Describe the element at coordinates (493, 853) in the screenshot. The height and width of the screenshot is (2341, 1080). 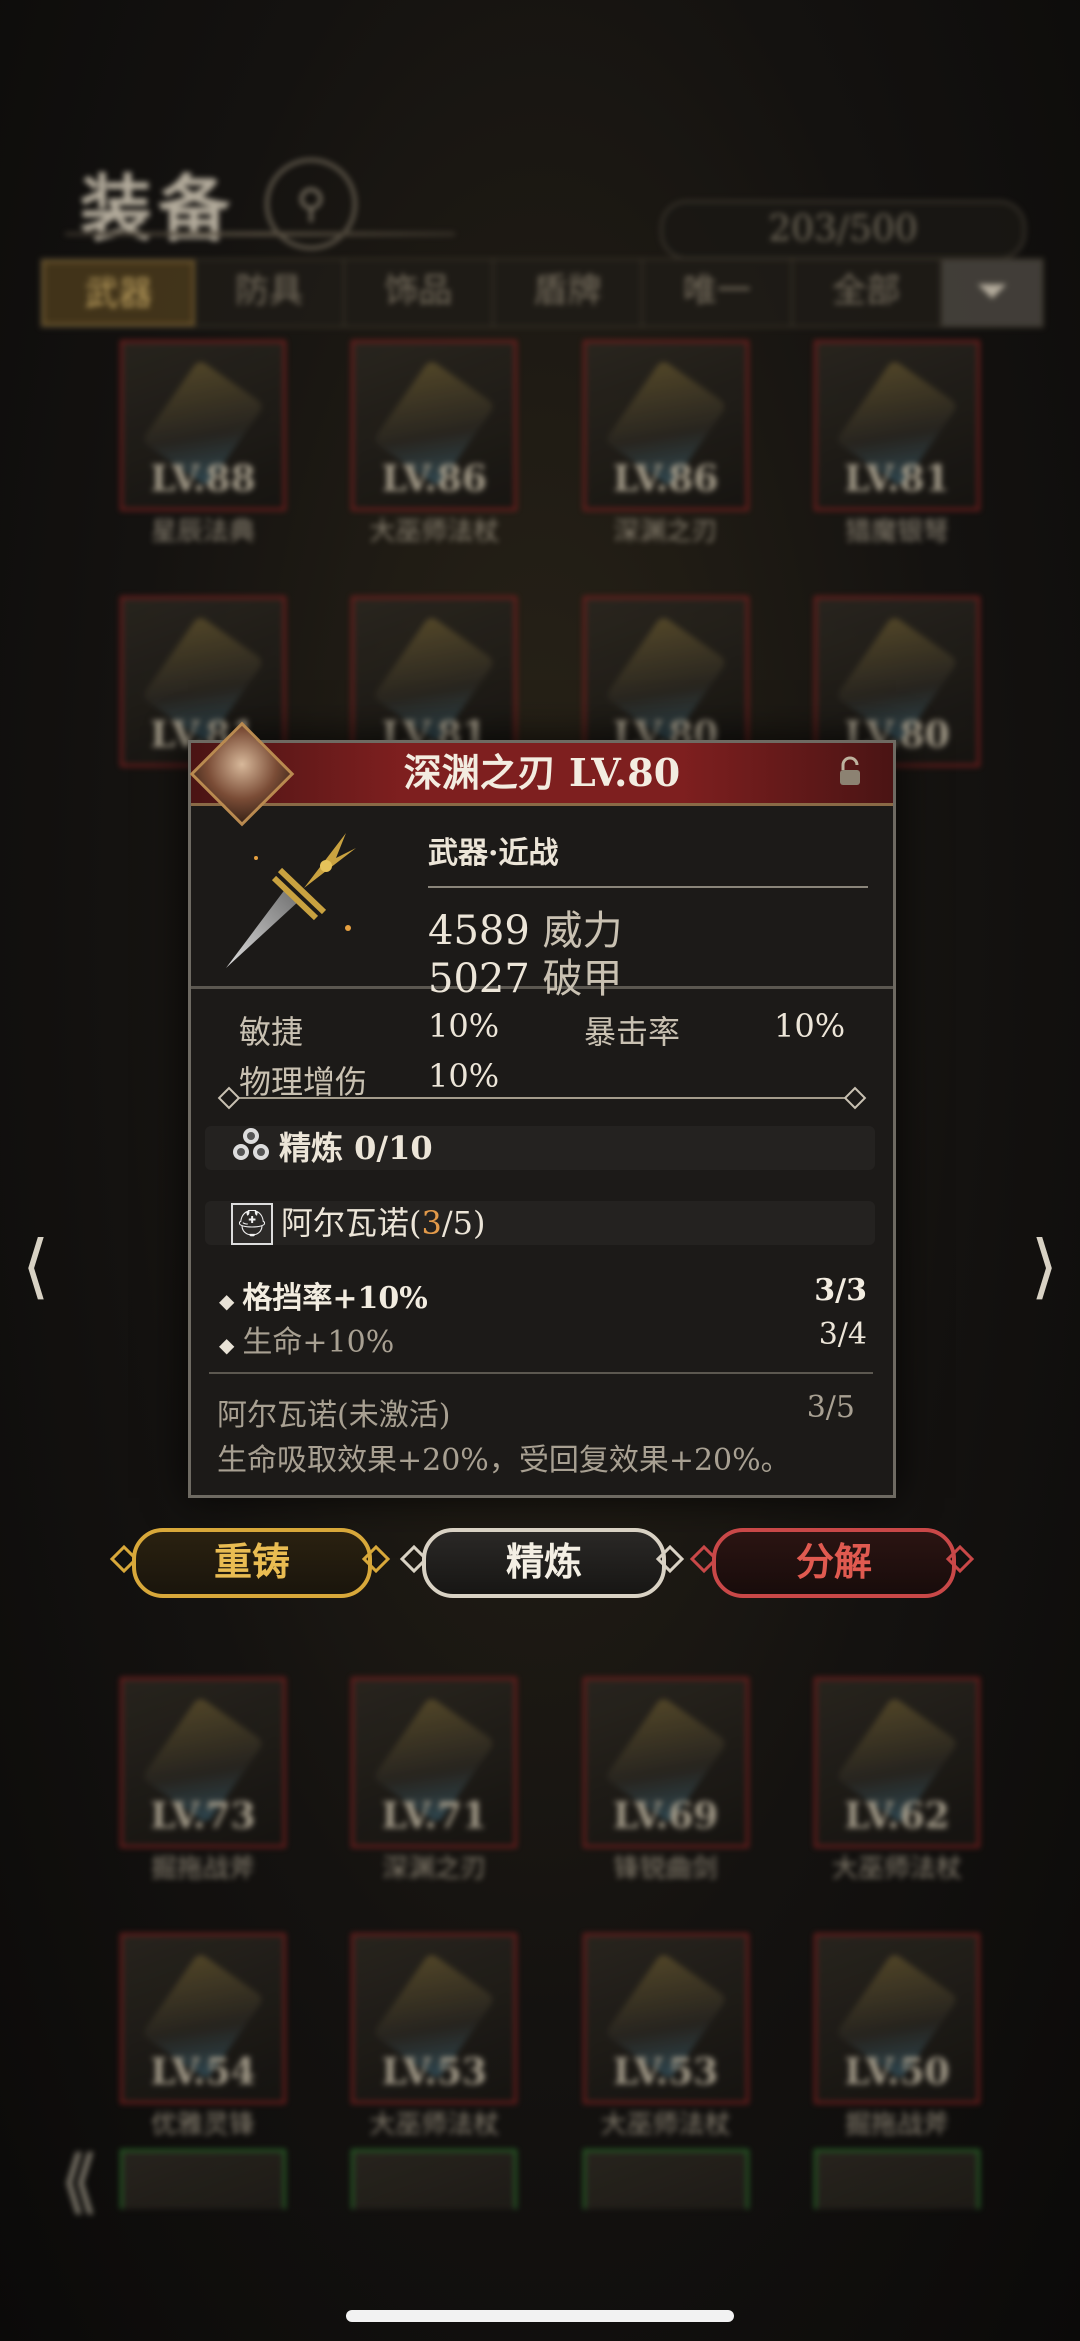
I see `item-type: 武器·近战` at that location.